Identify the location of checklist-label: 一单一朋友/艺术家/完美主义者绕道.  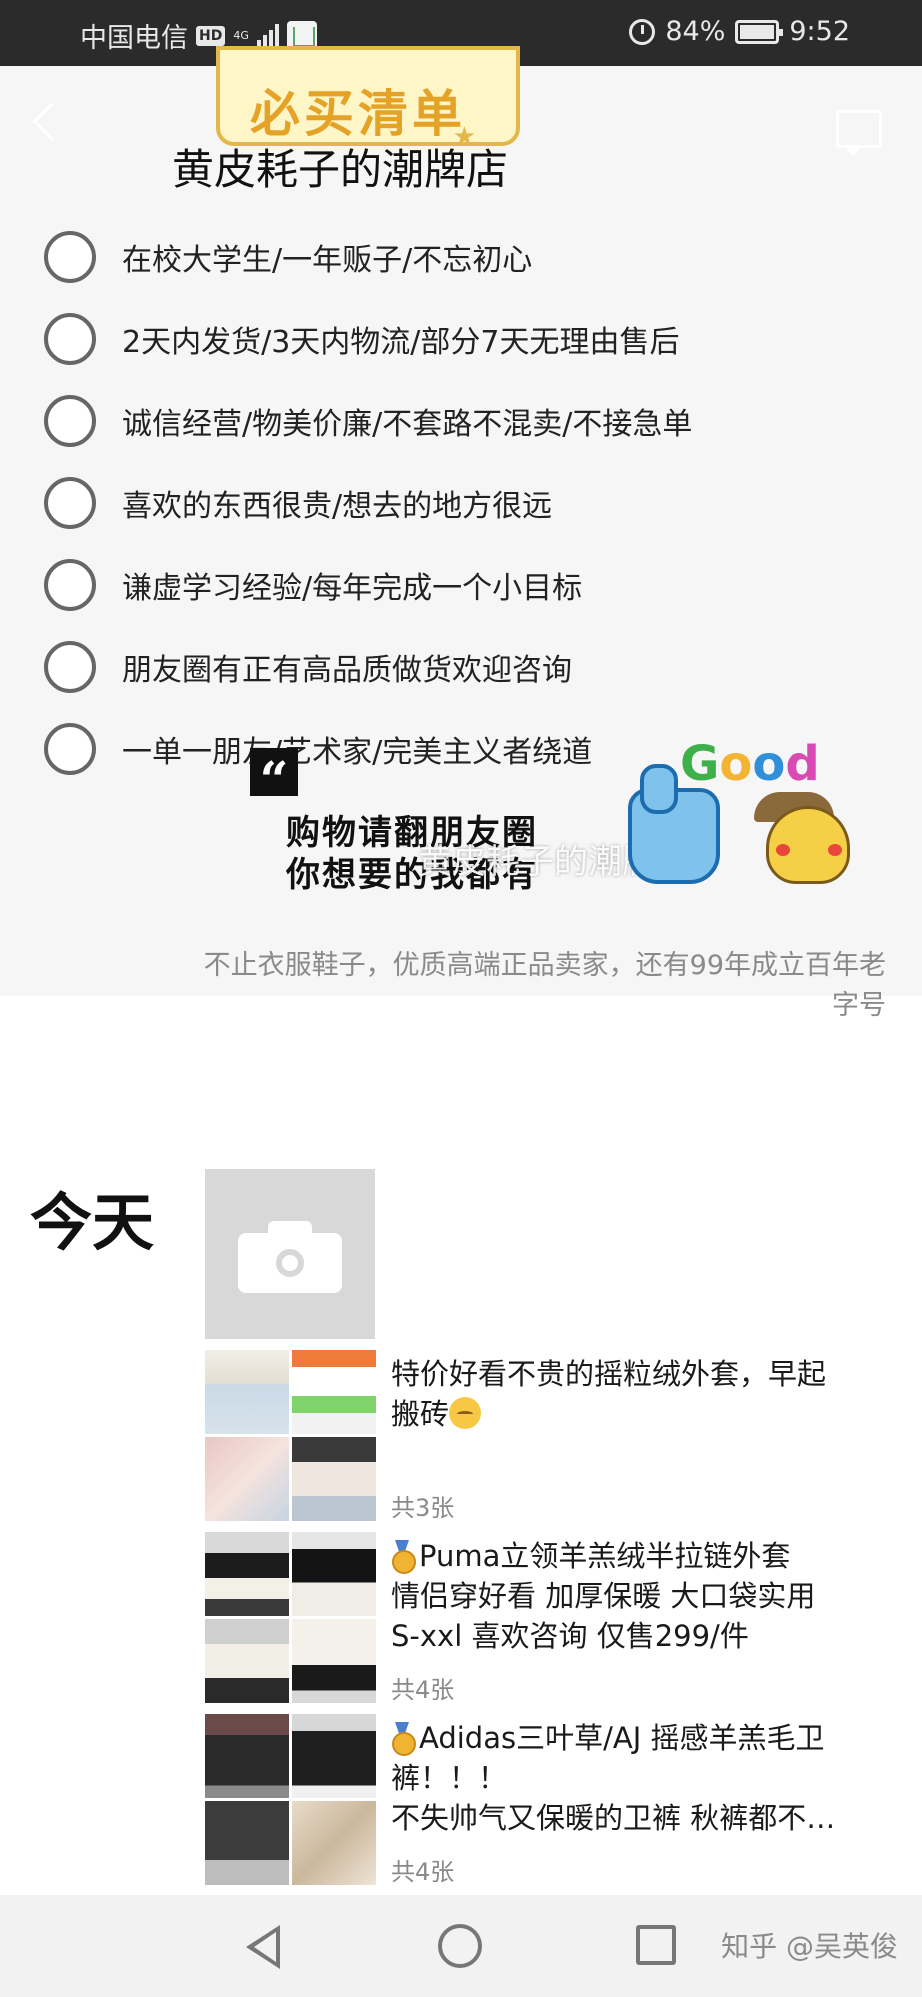
(357, 752).